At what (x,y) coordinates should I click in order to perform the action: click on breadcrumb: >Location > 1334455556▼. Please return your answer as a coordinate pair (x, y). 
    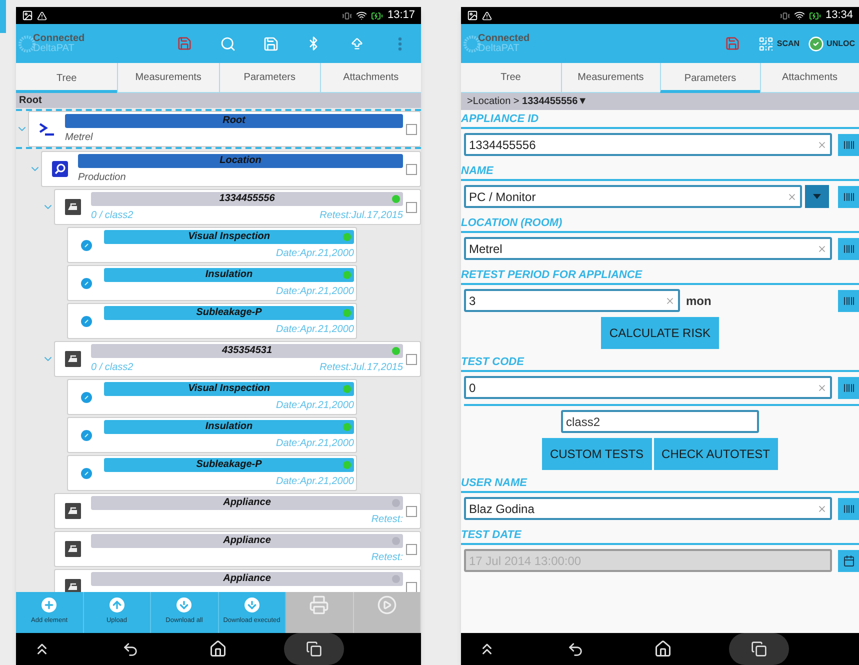
    Looking at the image, I should click on (660, 101).